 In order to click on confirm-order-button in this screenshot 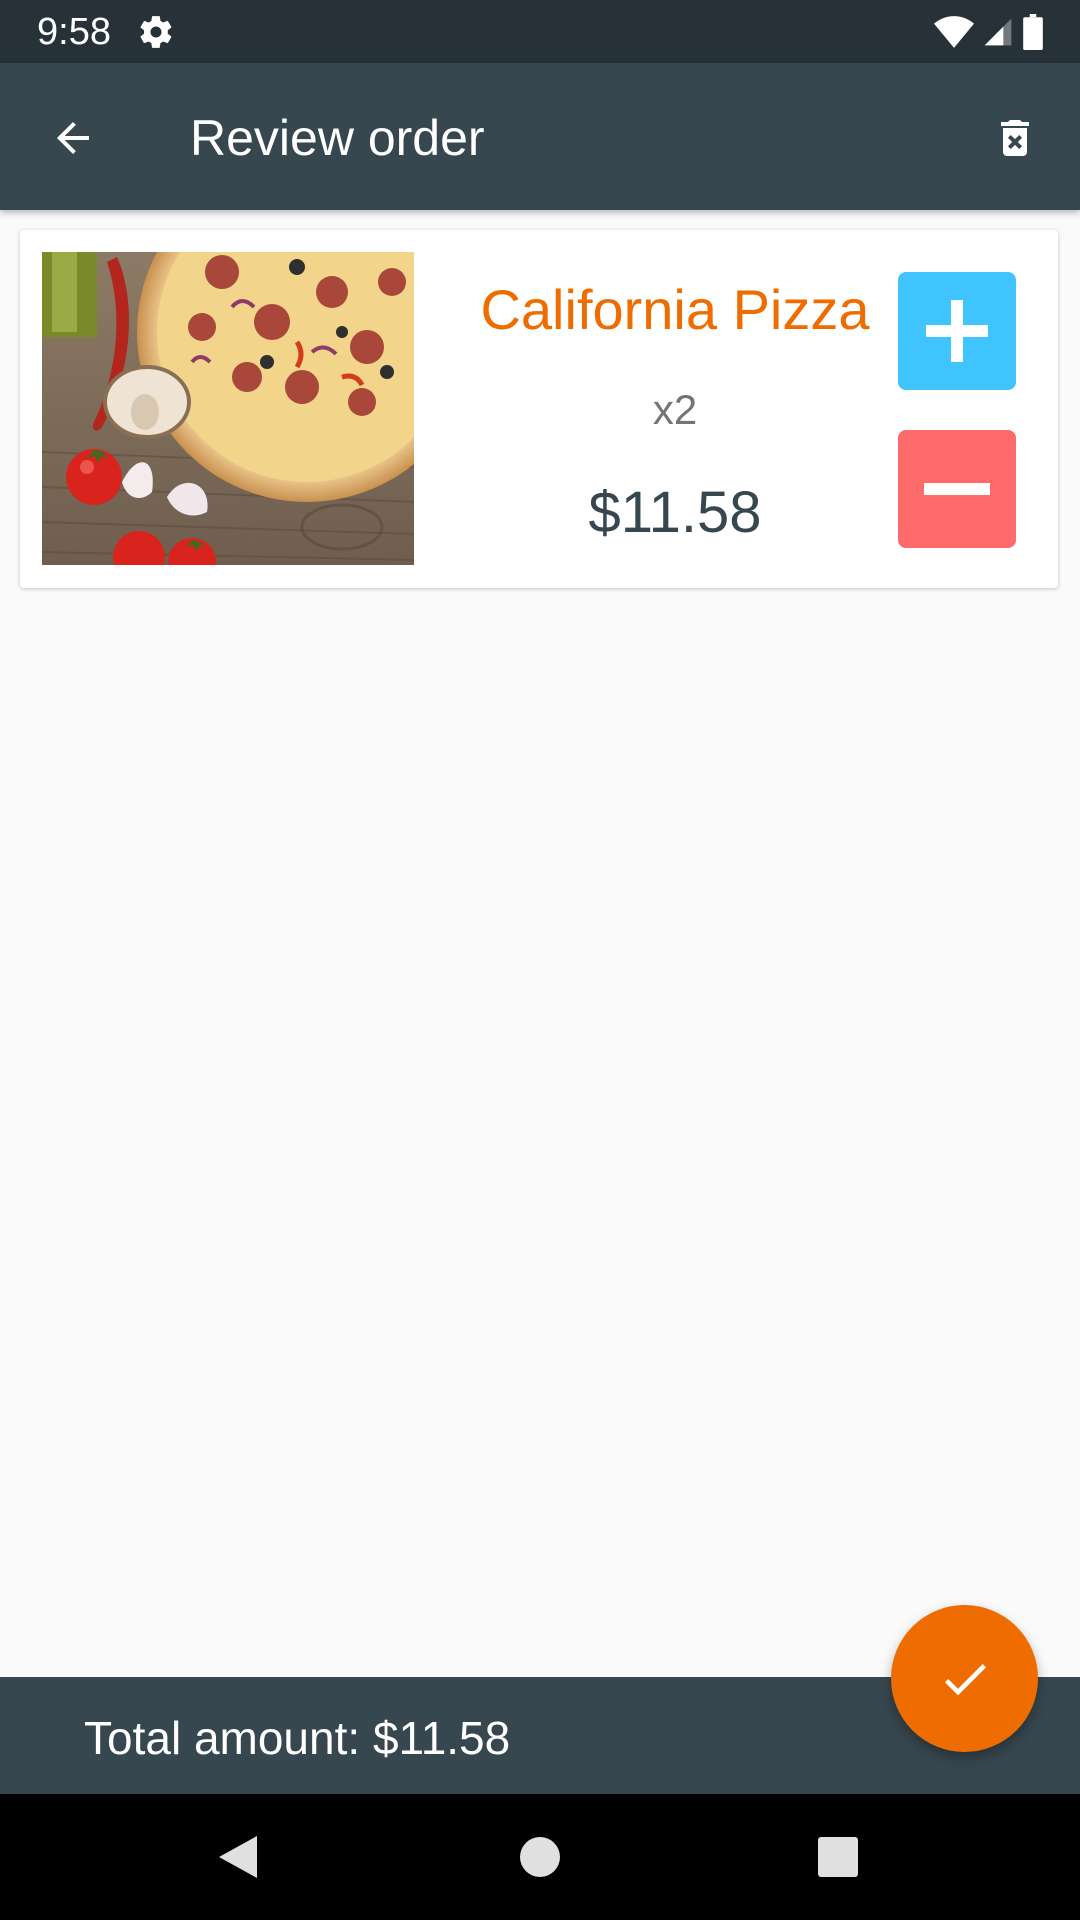, I will do `click(964, 1678)`.